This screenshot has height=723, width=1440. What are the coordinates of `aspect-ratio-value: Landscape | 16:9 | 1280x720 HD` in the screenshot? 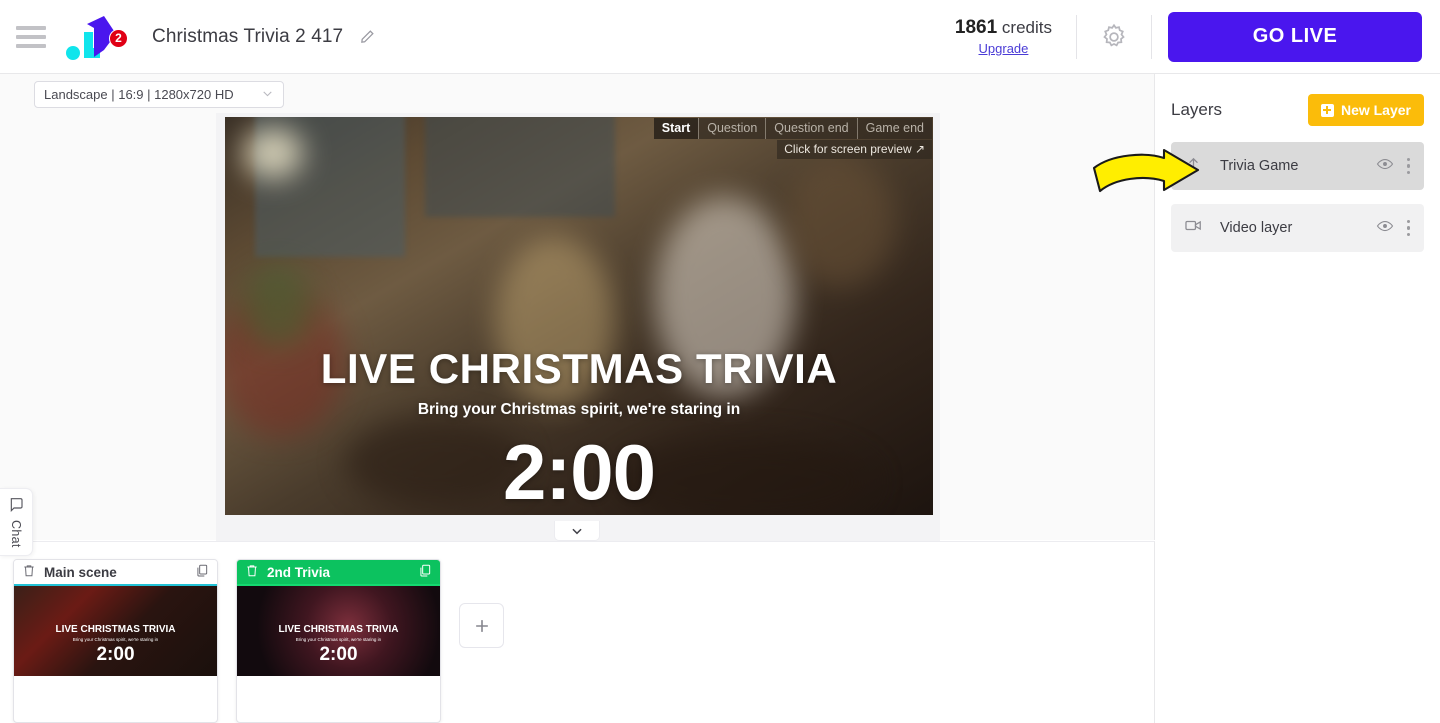 It's located at (139, 94).